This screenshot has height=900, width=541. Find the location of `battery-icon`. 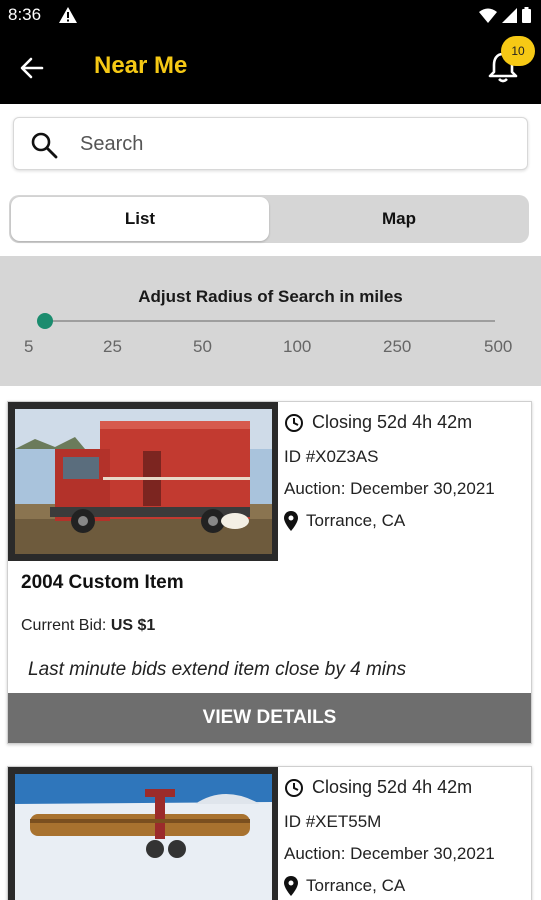

battery-icon is located at coordinates (526, 15).